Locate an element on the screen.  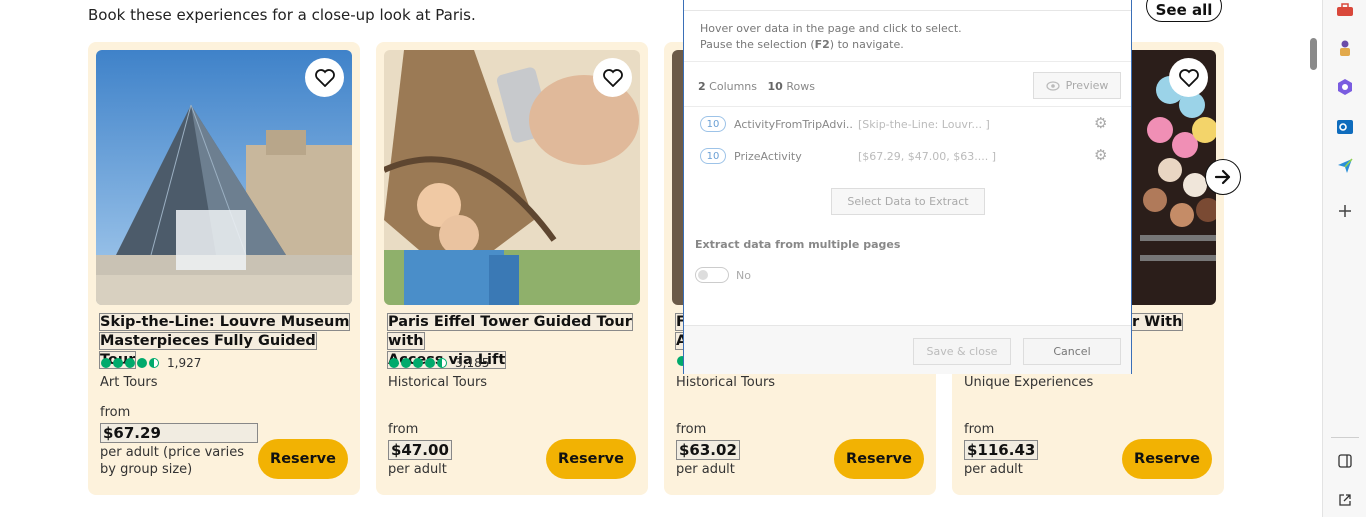
price-value: $116.43 is located at coordinates (1001, 450).